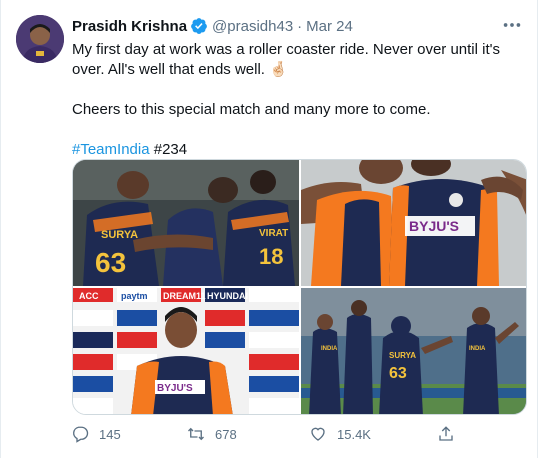 This screenshot has height=458, width=538. I want to click on jersey-number-text-2: 18, so click(271, 256).